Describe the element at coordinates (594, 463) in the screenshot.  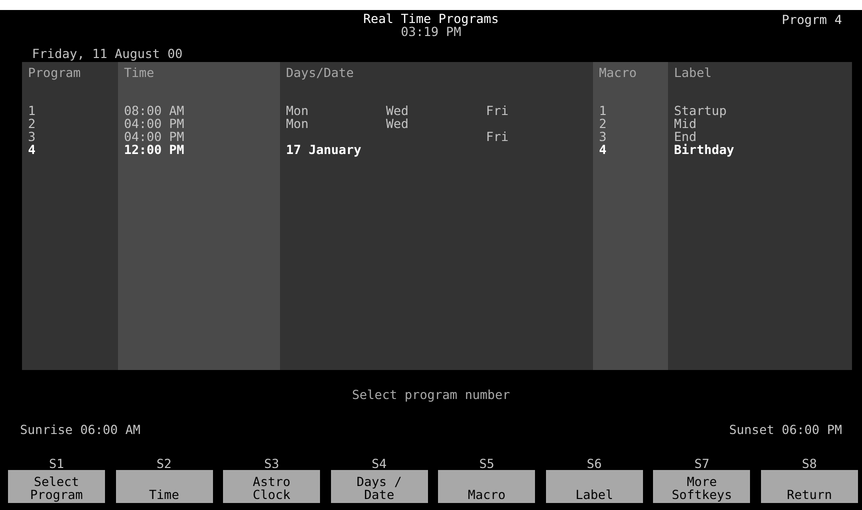
I see `softkey-number: S6` at that location.